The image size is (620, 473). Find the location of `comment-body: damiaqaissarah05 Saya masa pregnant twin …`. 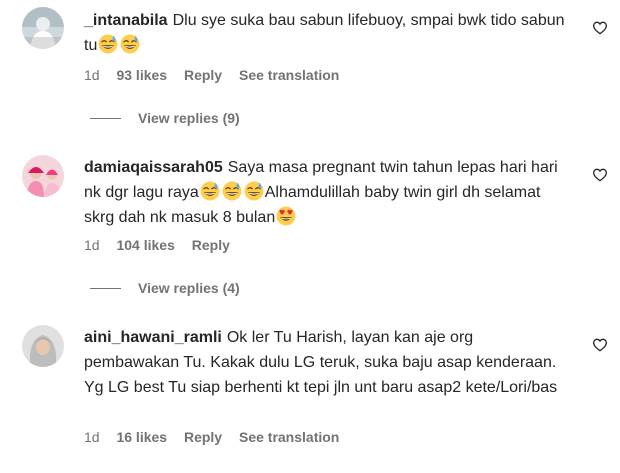

comment-body: damiaqaissarah05 Saya masa pregnant twin … is located at coordinates (327, 192).